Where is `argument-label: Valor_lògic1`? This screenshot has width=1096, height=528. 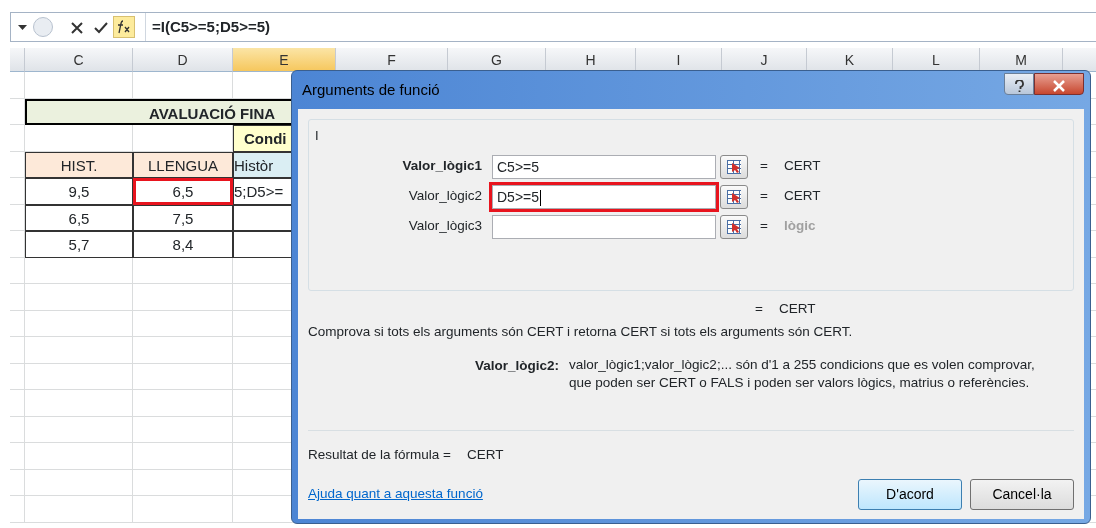
argument-label: Valor_lògic1 is located at coordinates (442, 166).